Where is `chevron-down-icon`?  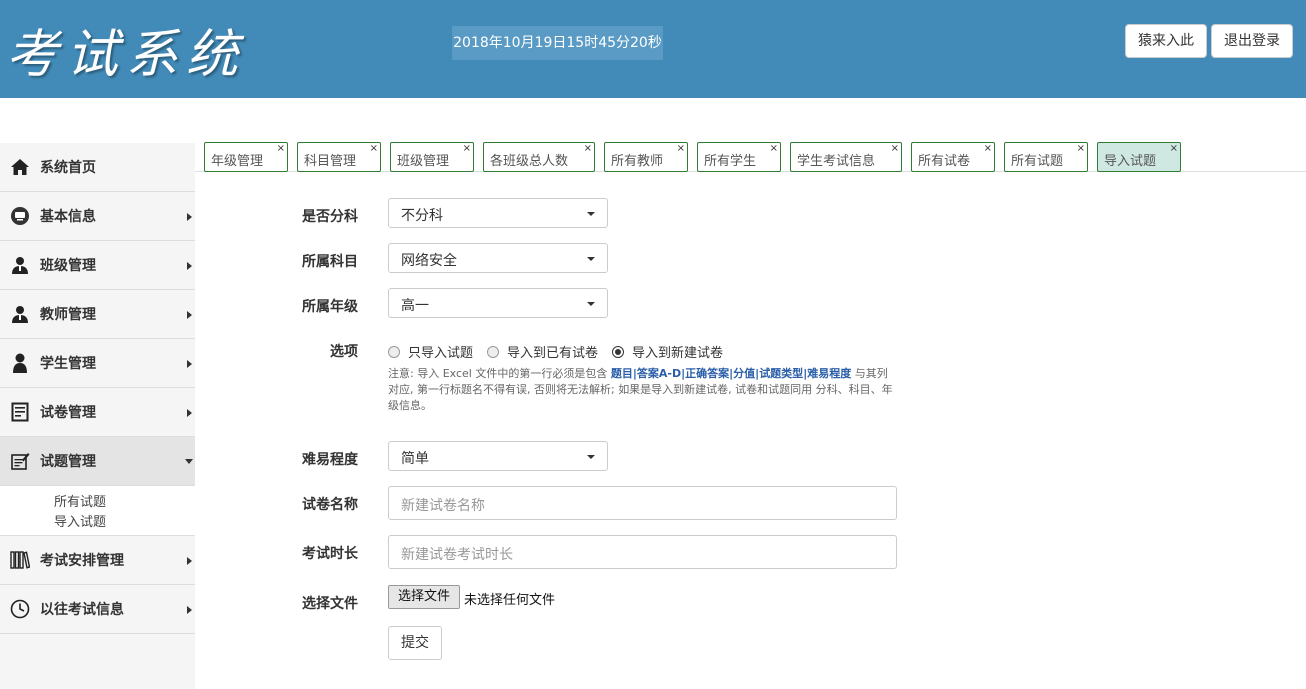
chevron-down-icon is located at coordinates (189, 461).